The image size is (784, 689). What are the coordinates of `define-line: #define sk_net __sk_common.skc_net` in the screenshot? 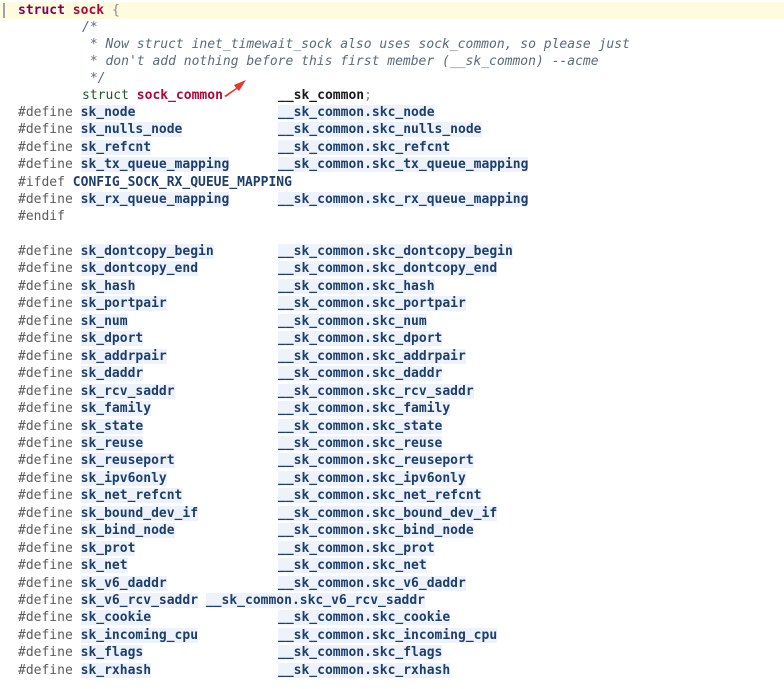 It's located at (392, 565).